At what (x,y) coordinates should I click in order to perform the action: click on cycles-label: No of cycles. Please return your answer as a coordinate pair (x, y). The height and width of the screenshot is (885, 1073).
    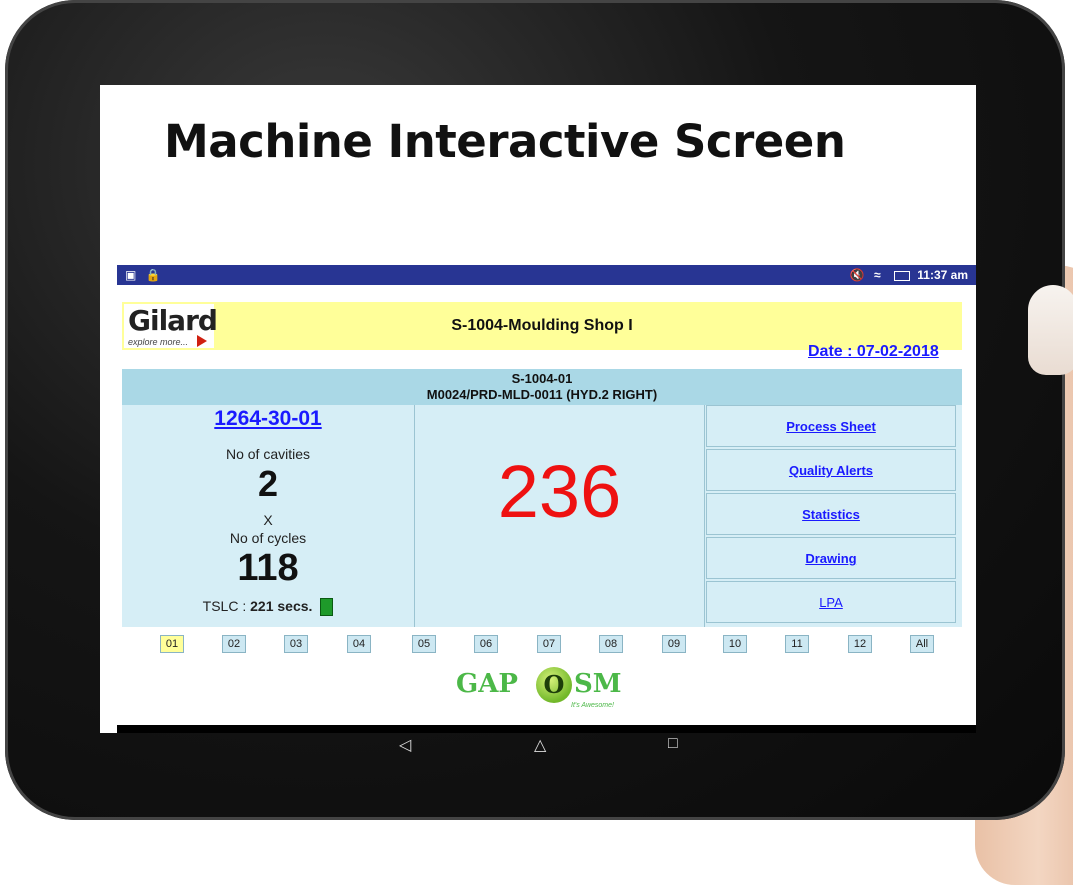
    Looking at the image, I should click on (268, 538).